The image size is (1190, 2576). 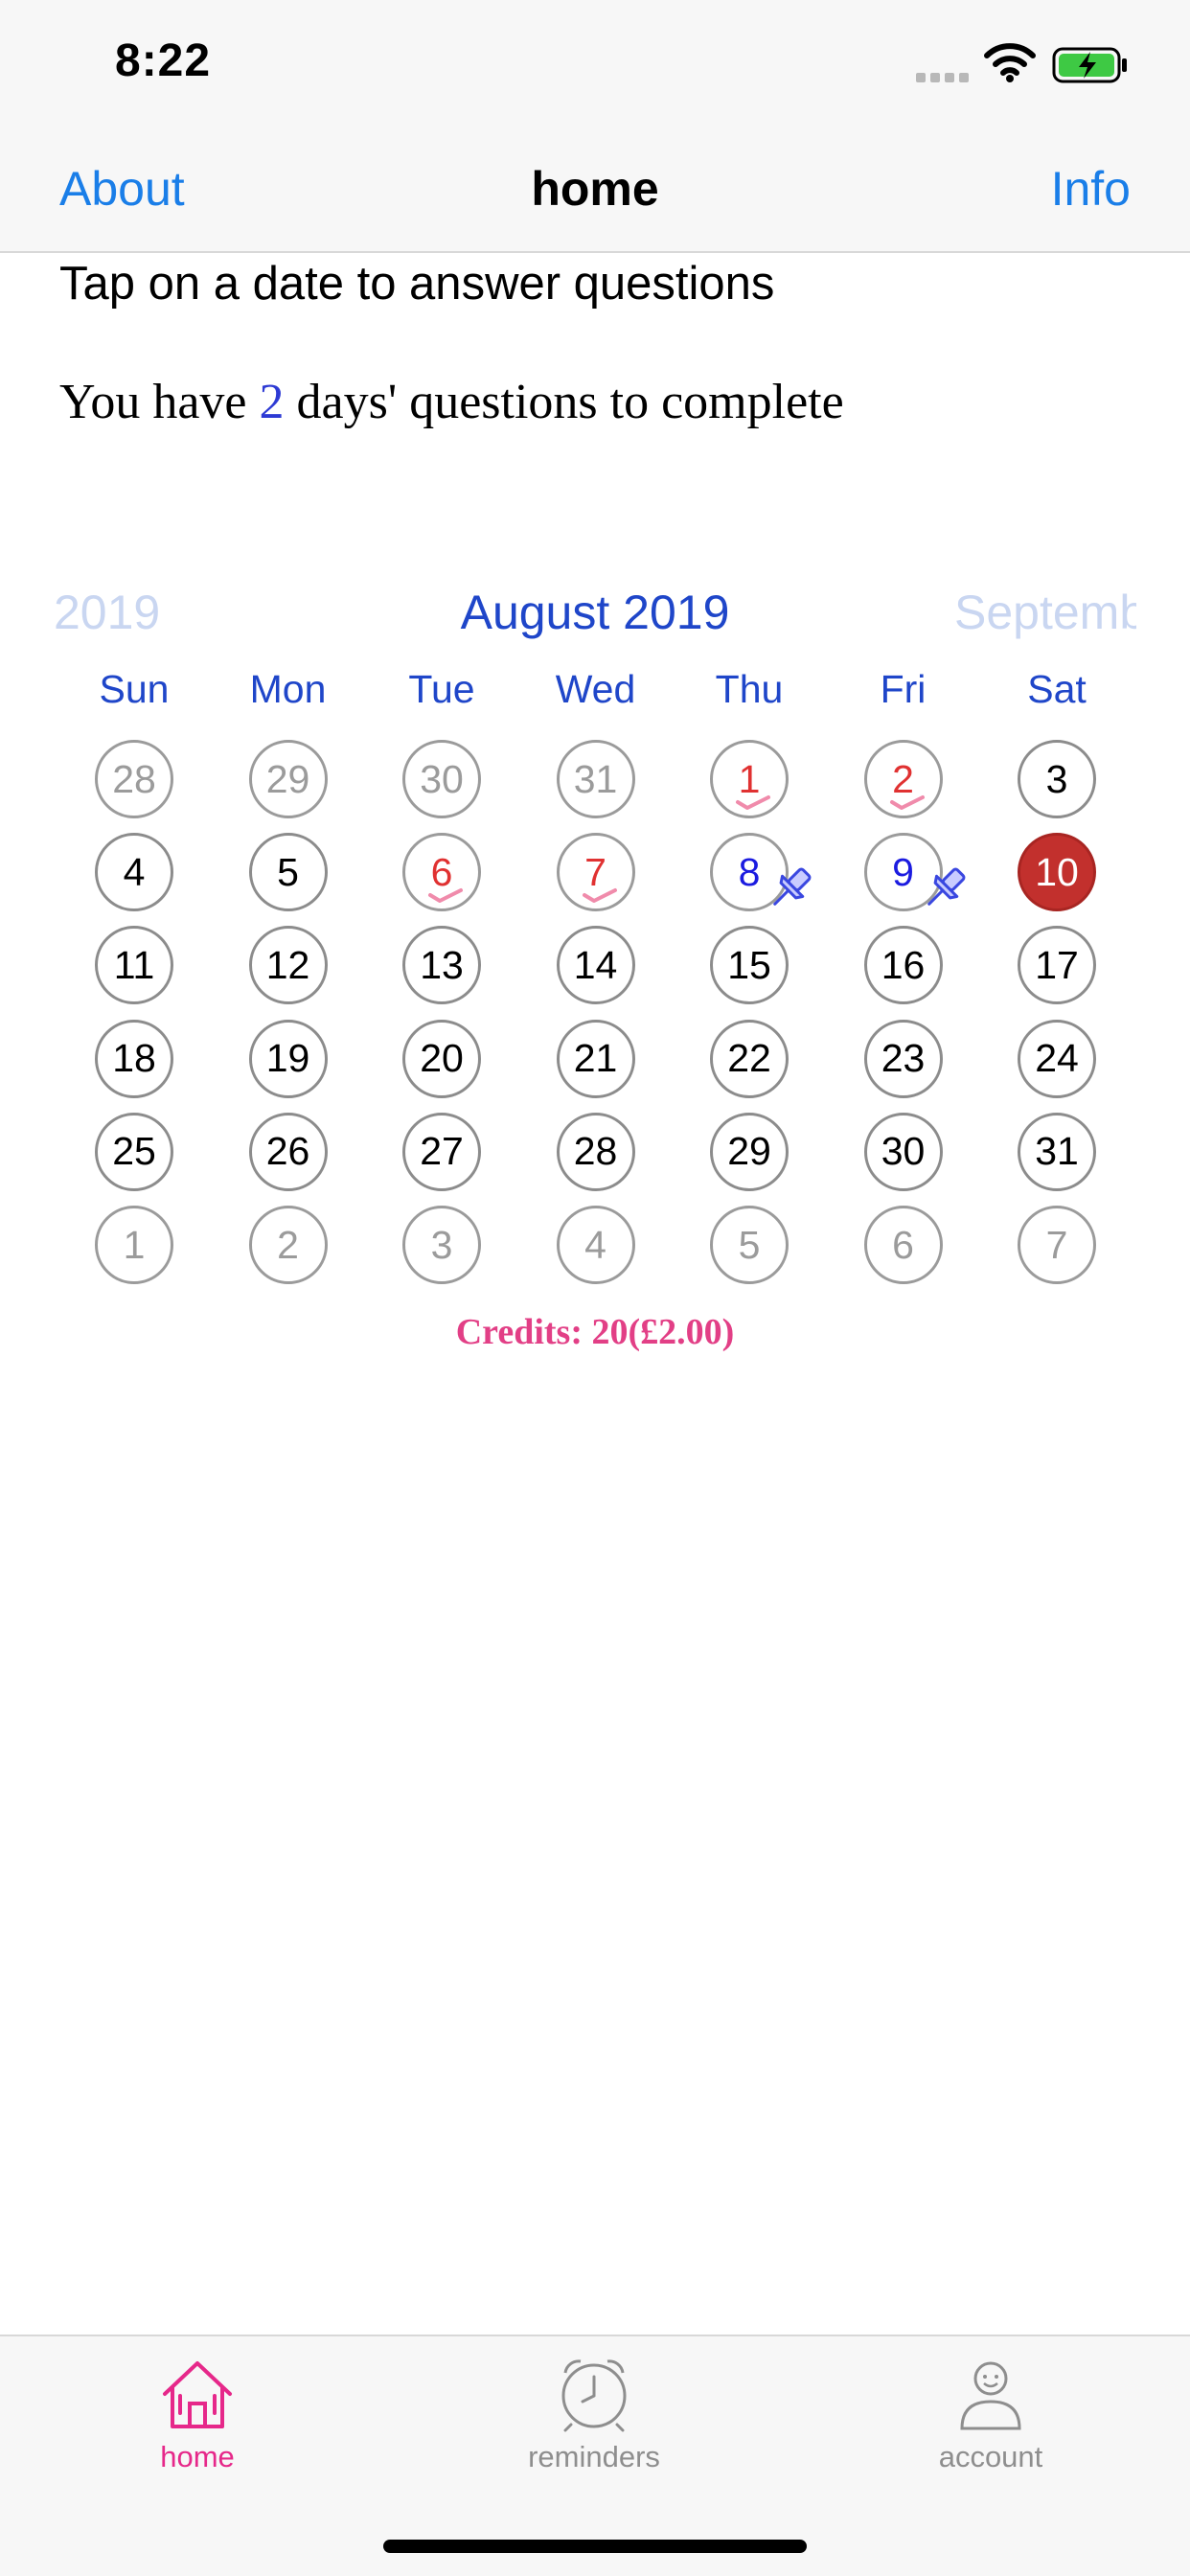 I want to click on weekday-header: Sun Mon Tue Wed Thu Fri Sat, so click(x=595, y=695).